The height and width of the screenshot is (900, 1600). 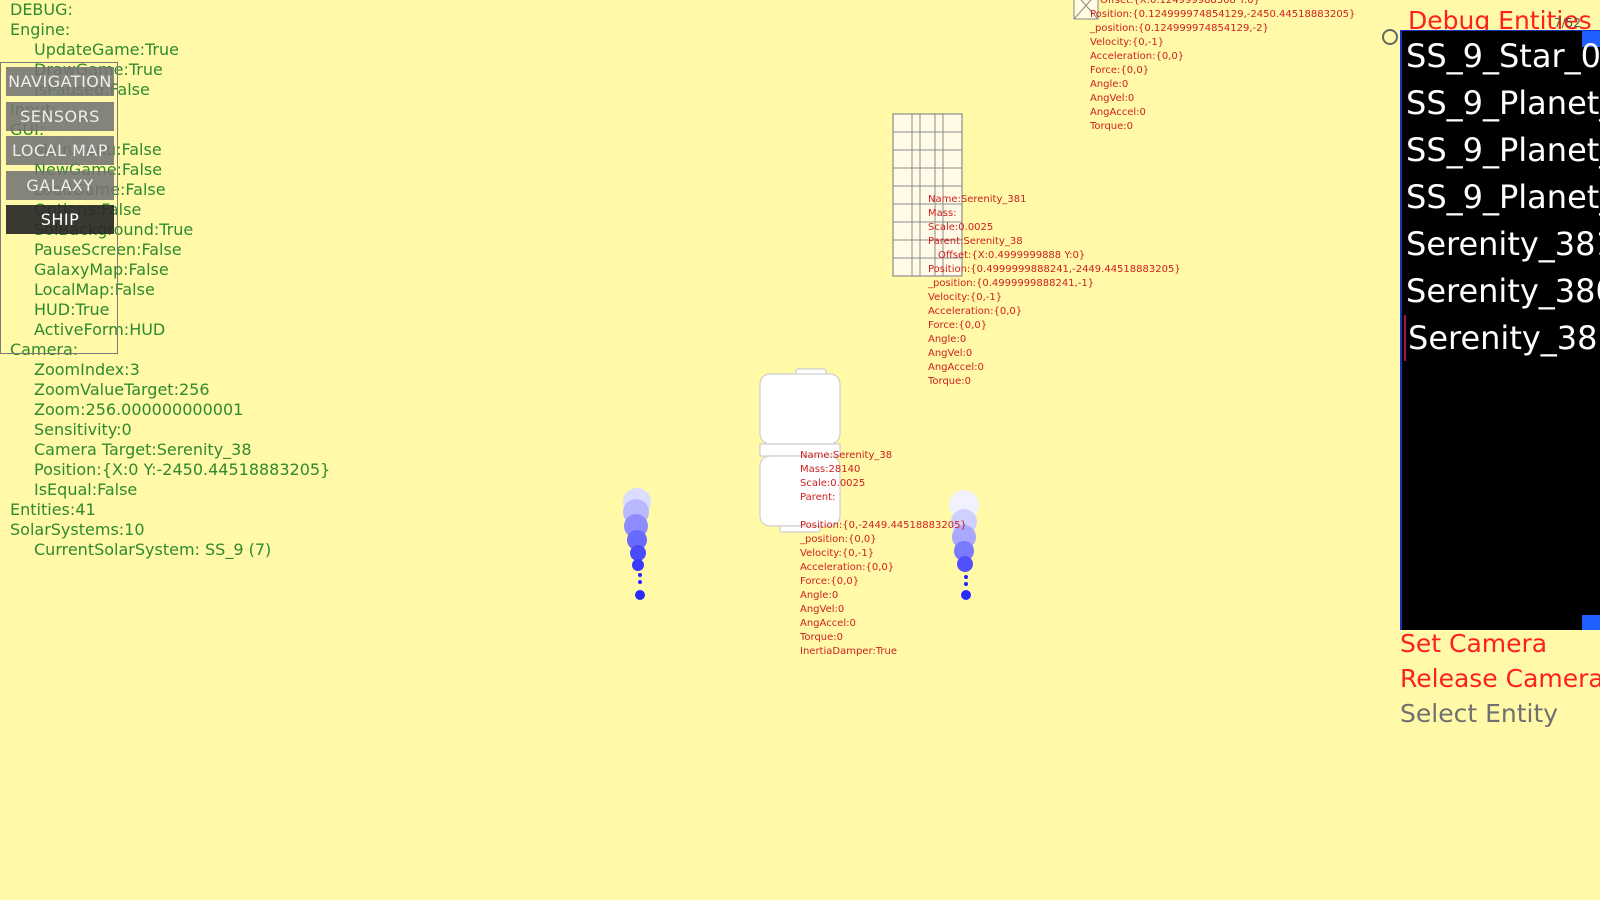 I want to click on entity-debug-line: _position:{0,0}, so click(x=838, y=539).